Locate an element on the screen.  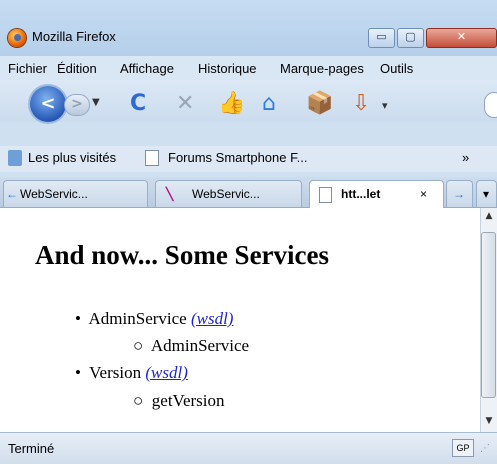
arrow-right-icon: → is located at coordinates (459, 194).